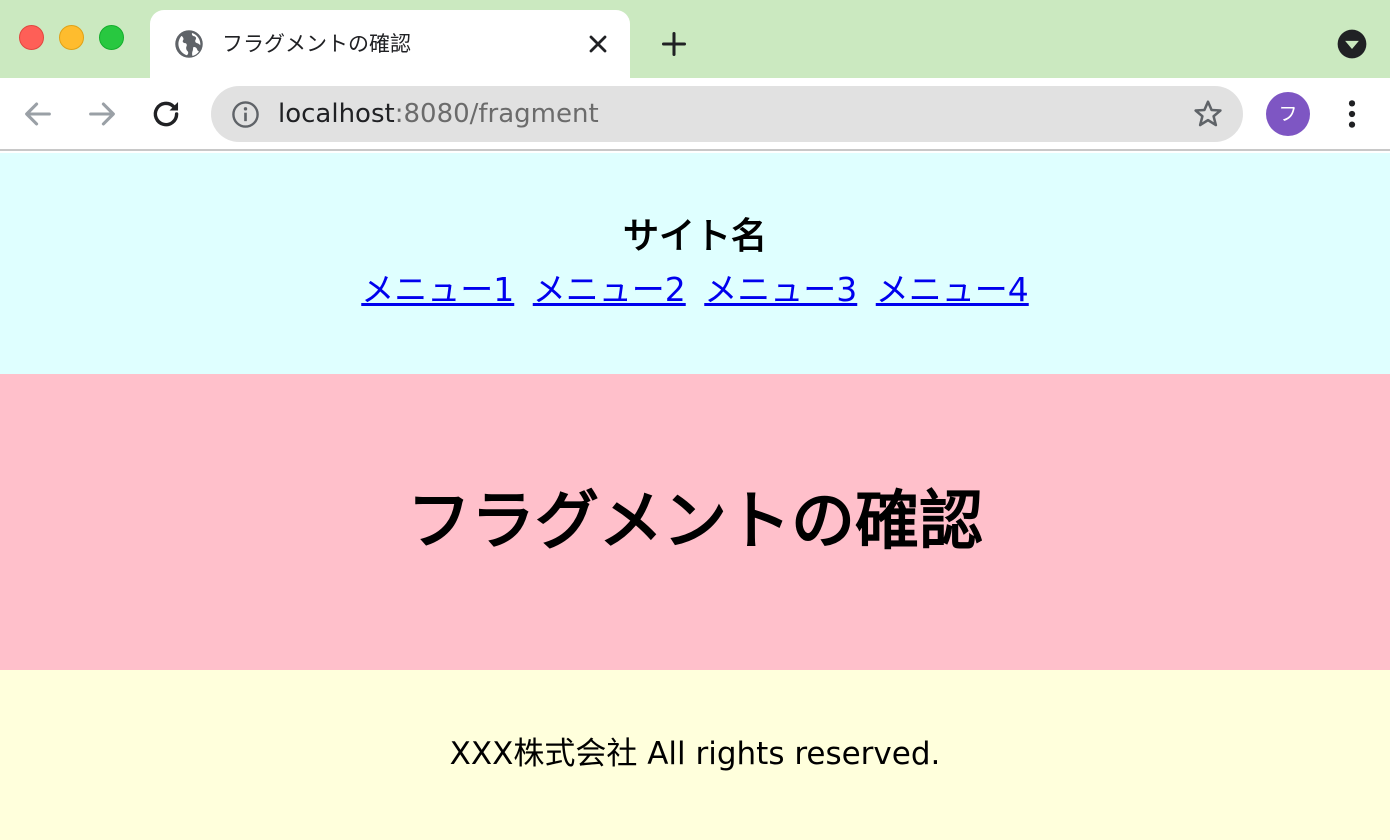  I want to click on plus-icon, so click(674, 44).